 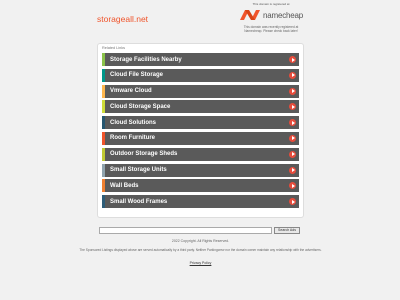 I want to click on related-link-row: Wall Beds, so click(x=200, y=186).